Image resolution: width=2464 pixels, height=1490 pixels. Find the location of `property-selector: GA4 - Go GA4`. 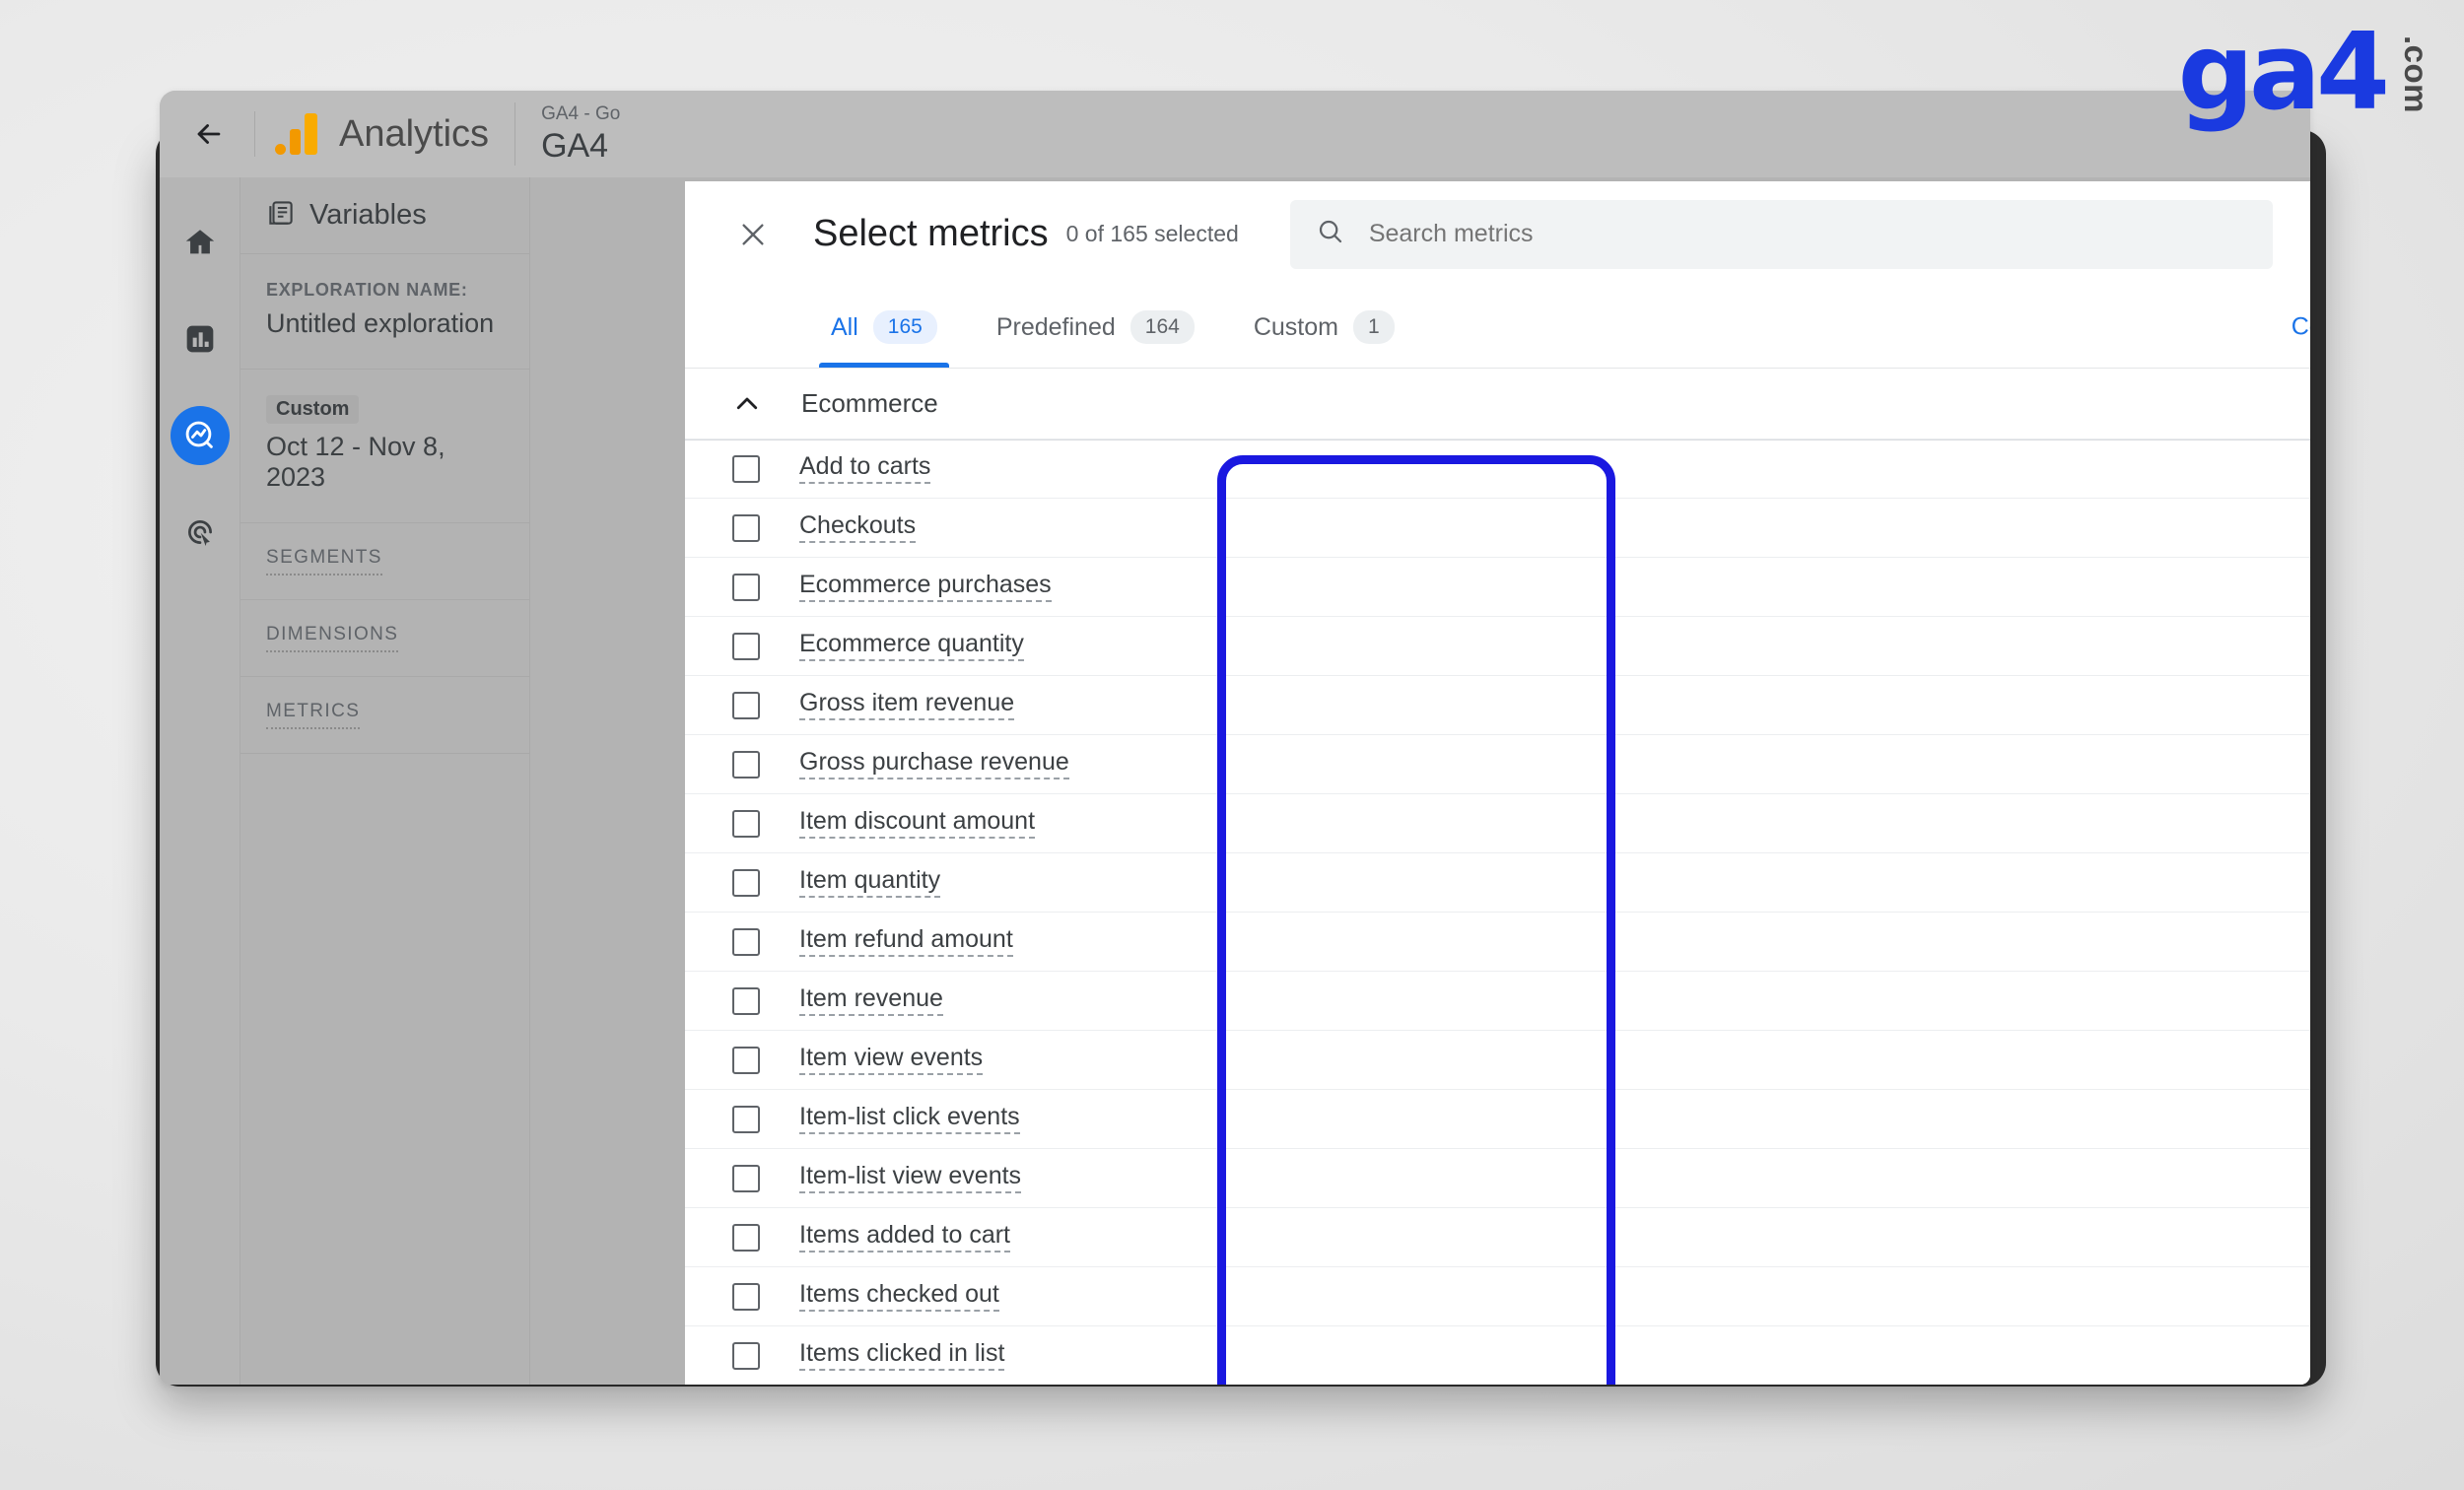

property-selector: GA4 - Go GA4 is located at coordinates (567, 134).